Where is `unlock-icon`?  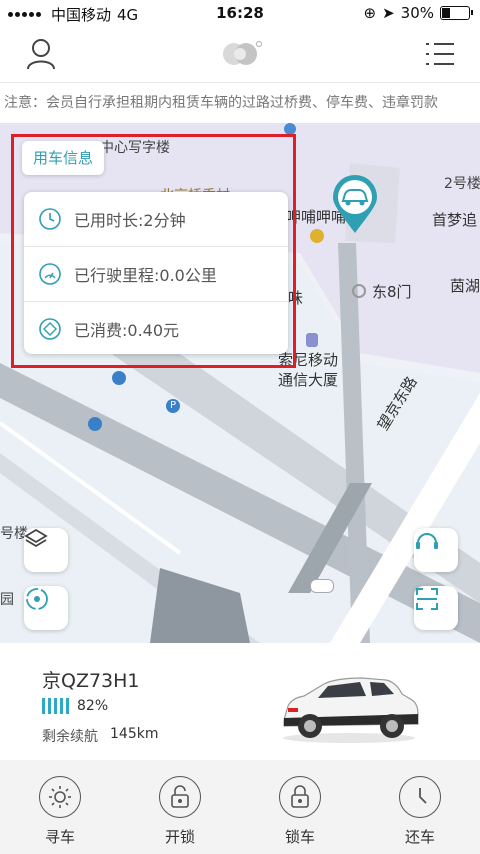
unlock-icon is located at coordinates (180, 796).